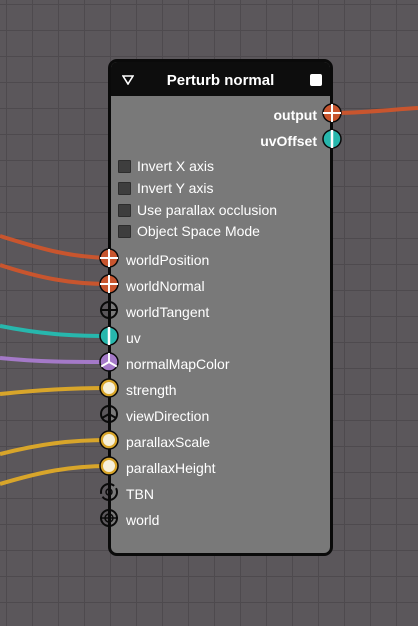 This screenshot has height=626, width=418. I want to click on view-direction-port-vector3-icon, so click(109, 414).